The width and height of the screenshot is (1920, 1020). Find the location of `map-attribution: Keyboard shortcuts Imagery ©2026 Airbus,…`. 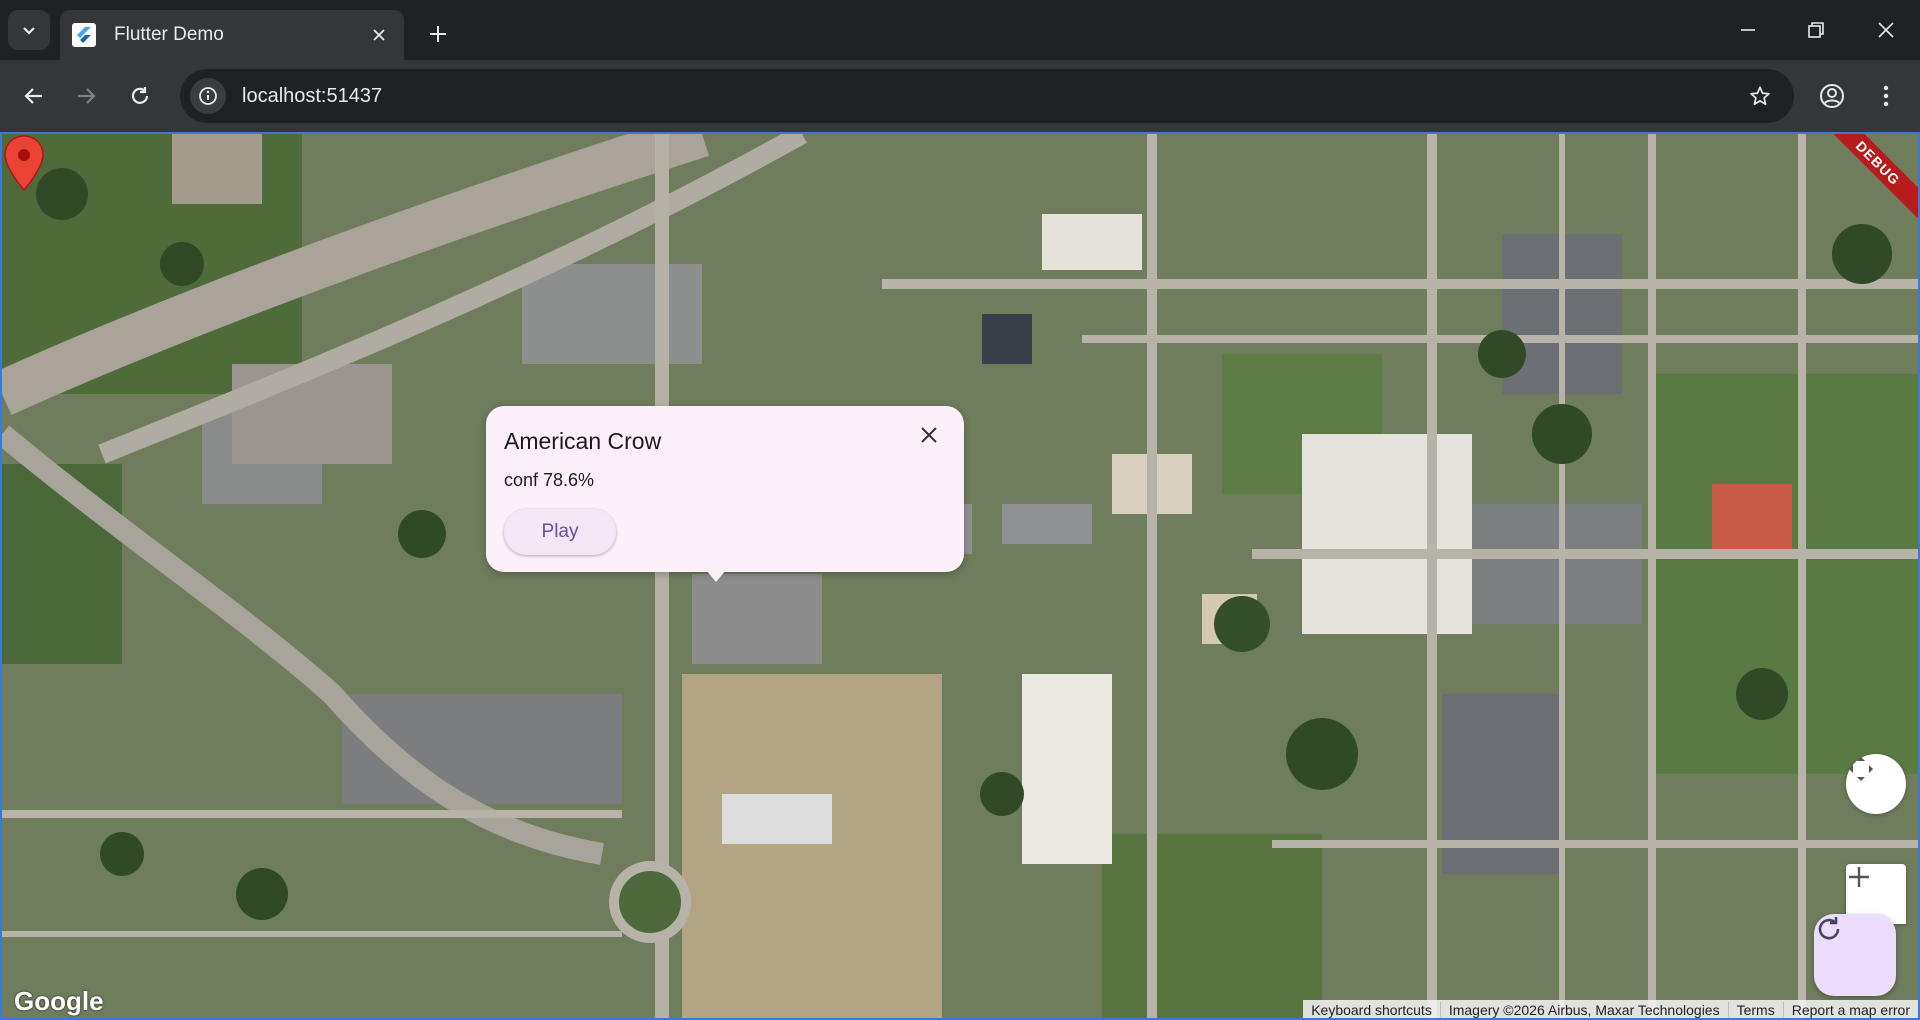

map-attribution: Keyboard shortcuts Imagery ©2026 Airbus,… is located at coordinates (1610, 1009).